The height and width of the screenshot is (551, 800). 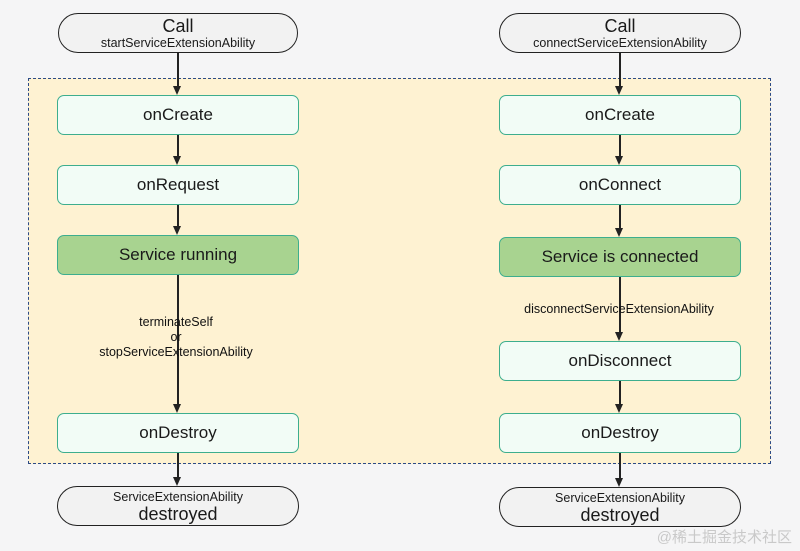 I want to click on right-edge-label: disconnectServiceExtensionAbility, so click(x=619, y=309).